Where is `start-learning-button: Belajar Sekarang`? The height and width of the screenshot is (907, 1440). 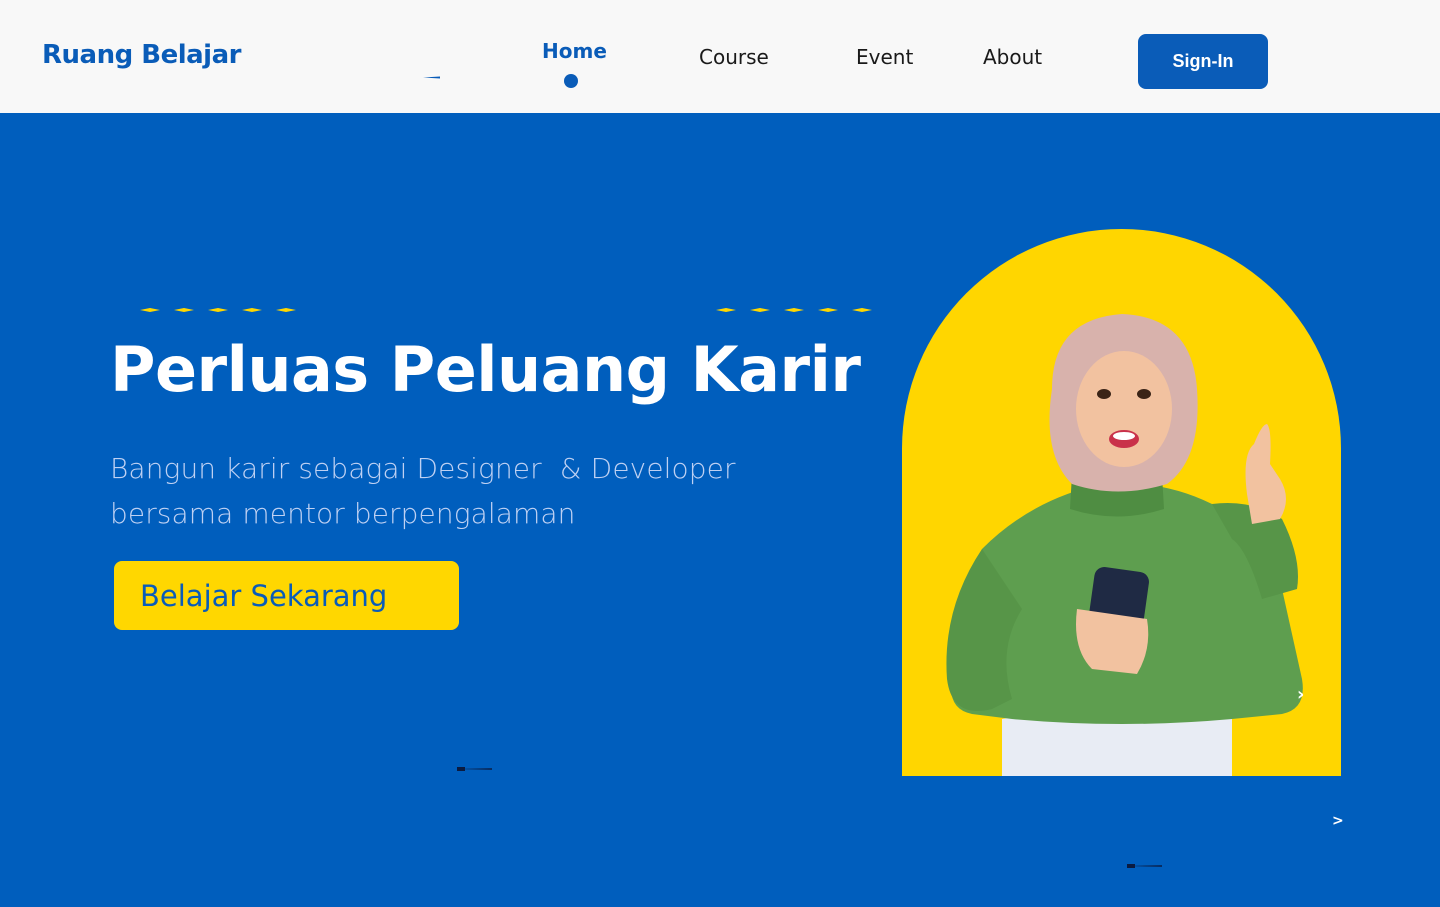 start-learning-button: Belajar Sekarang is located at coordinates (286, 595).